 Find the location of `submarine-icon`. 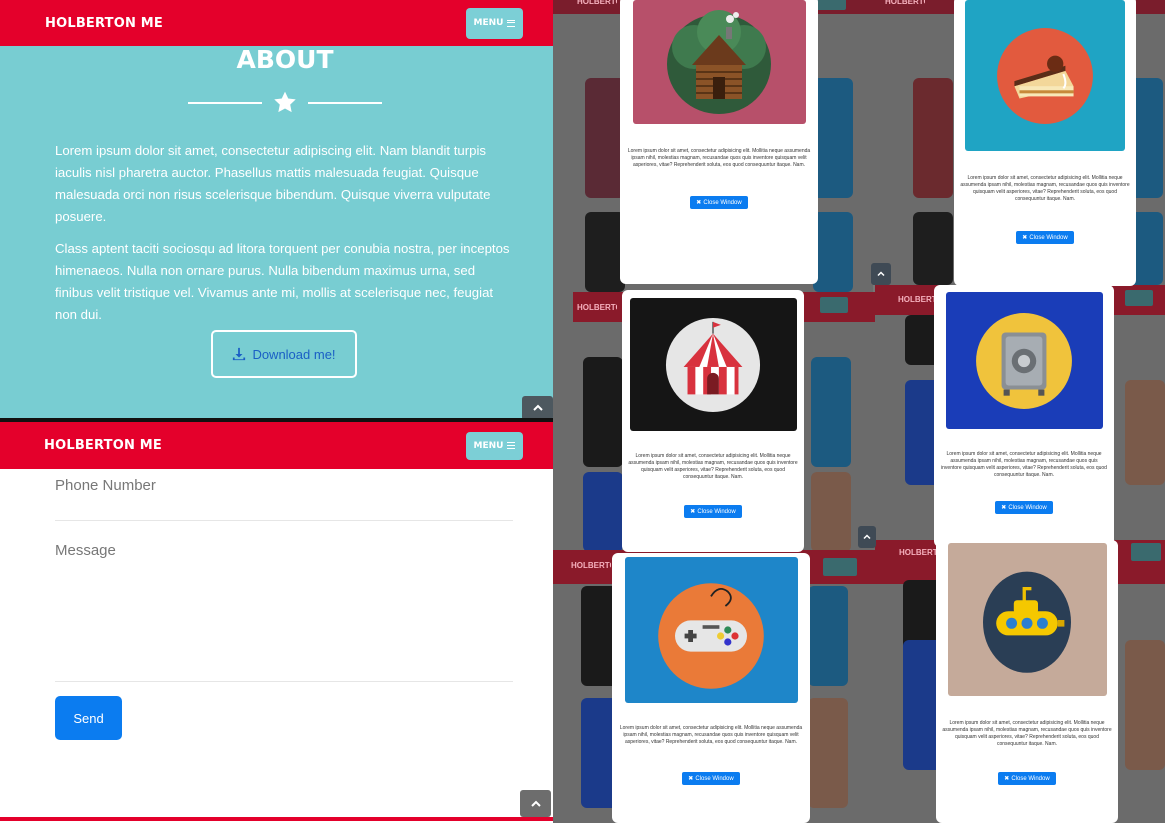

submarine-icon is located at coordinates (1027, 622).